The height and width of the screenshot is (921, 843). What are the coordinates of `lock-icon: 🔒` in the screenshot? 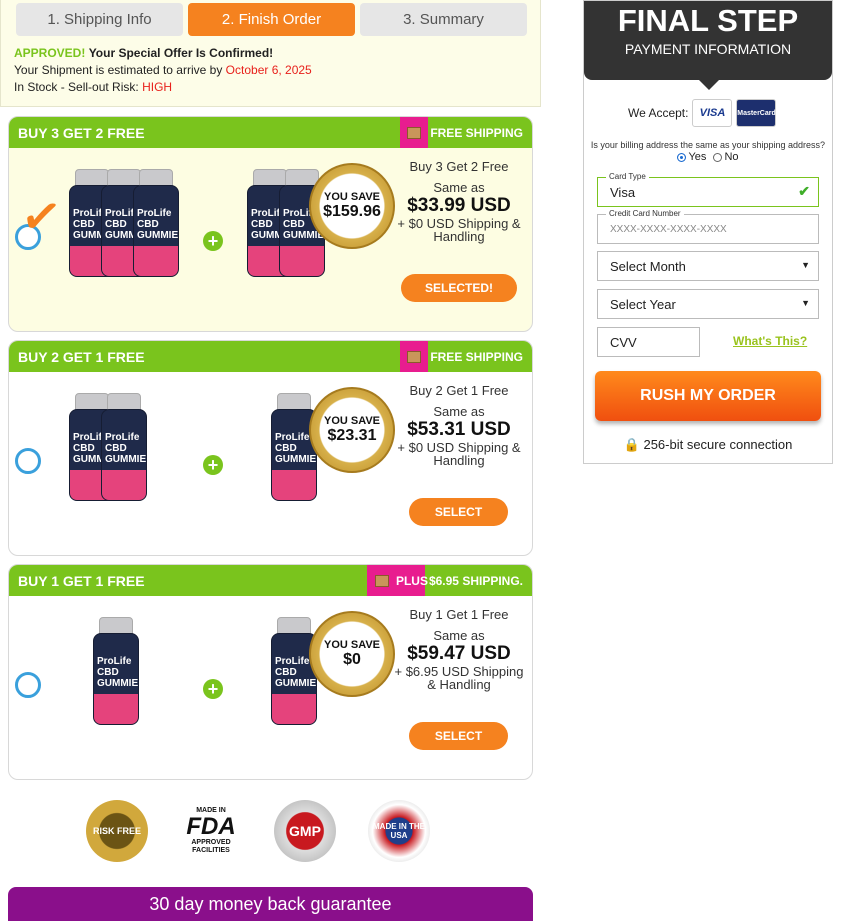 It's located at (631, 444).